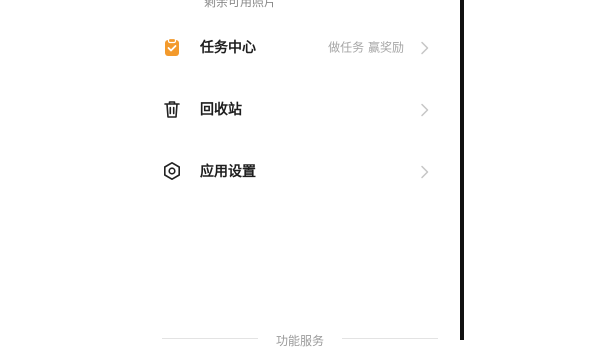 The height and width of the screenshot is (349, 600). What do you see at coordinates (300, 47) in the screenshot?
I see `menu-item-task-center: 任务中心 做任务 赢奖励` at bounding box center [300, 47].